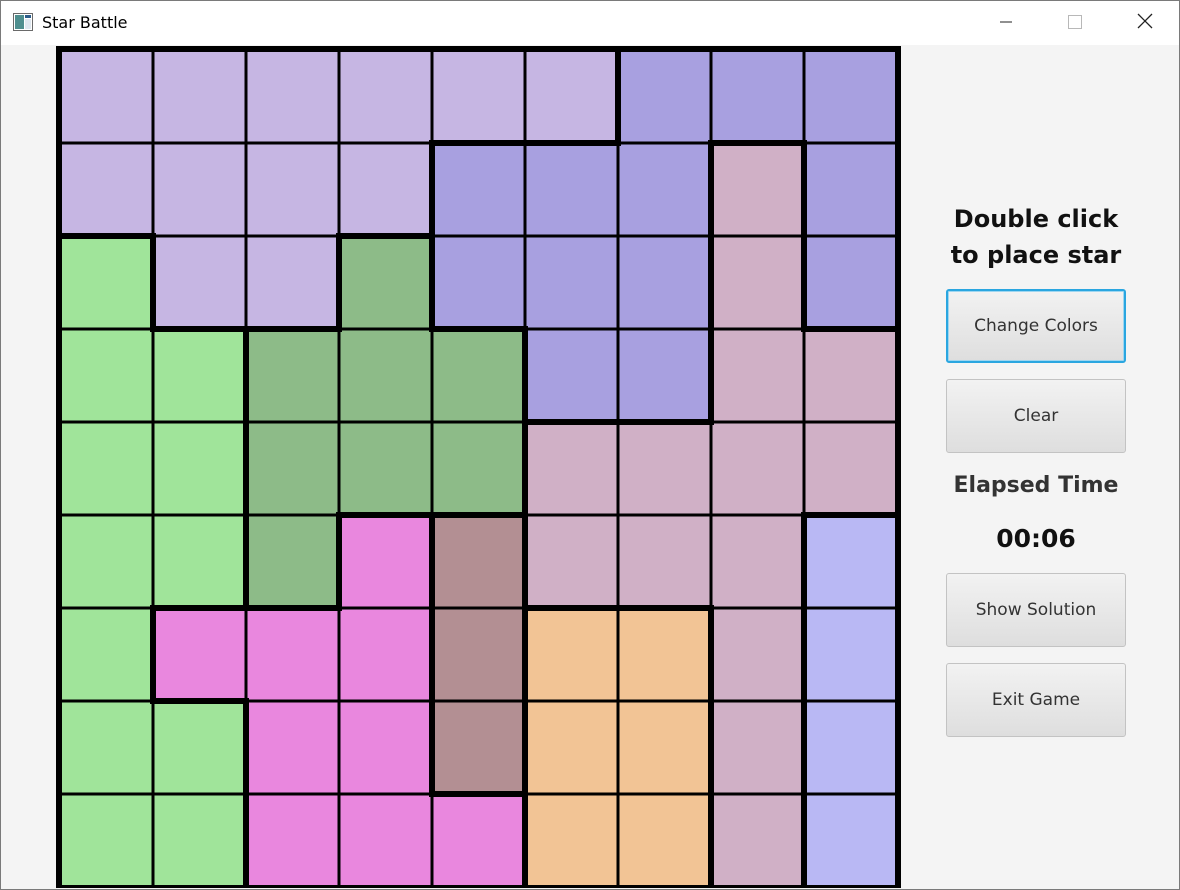  What do you see at coordinates (23, 22) in the screenshot?
I see `java-app-icon` at bounding box center [23, 22].